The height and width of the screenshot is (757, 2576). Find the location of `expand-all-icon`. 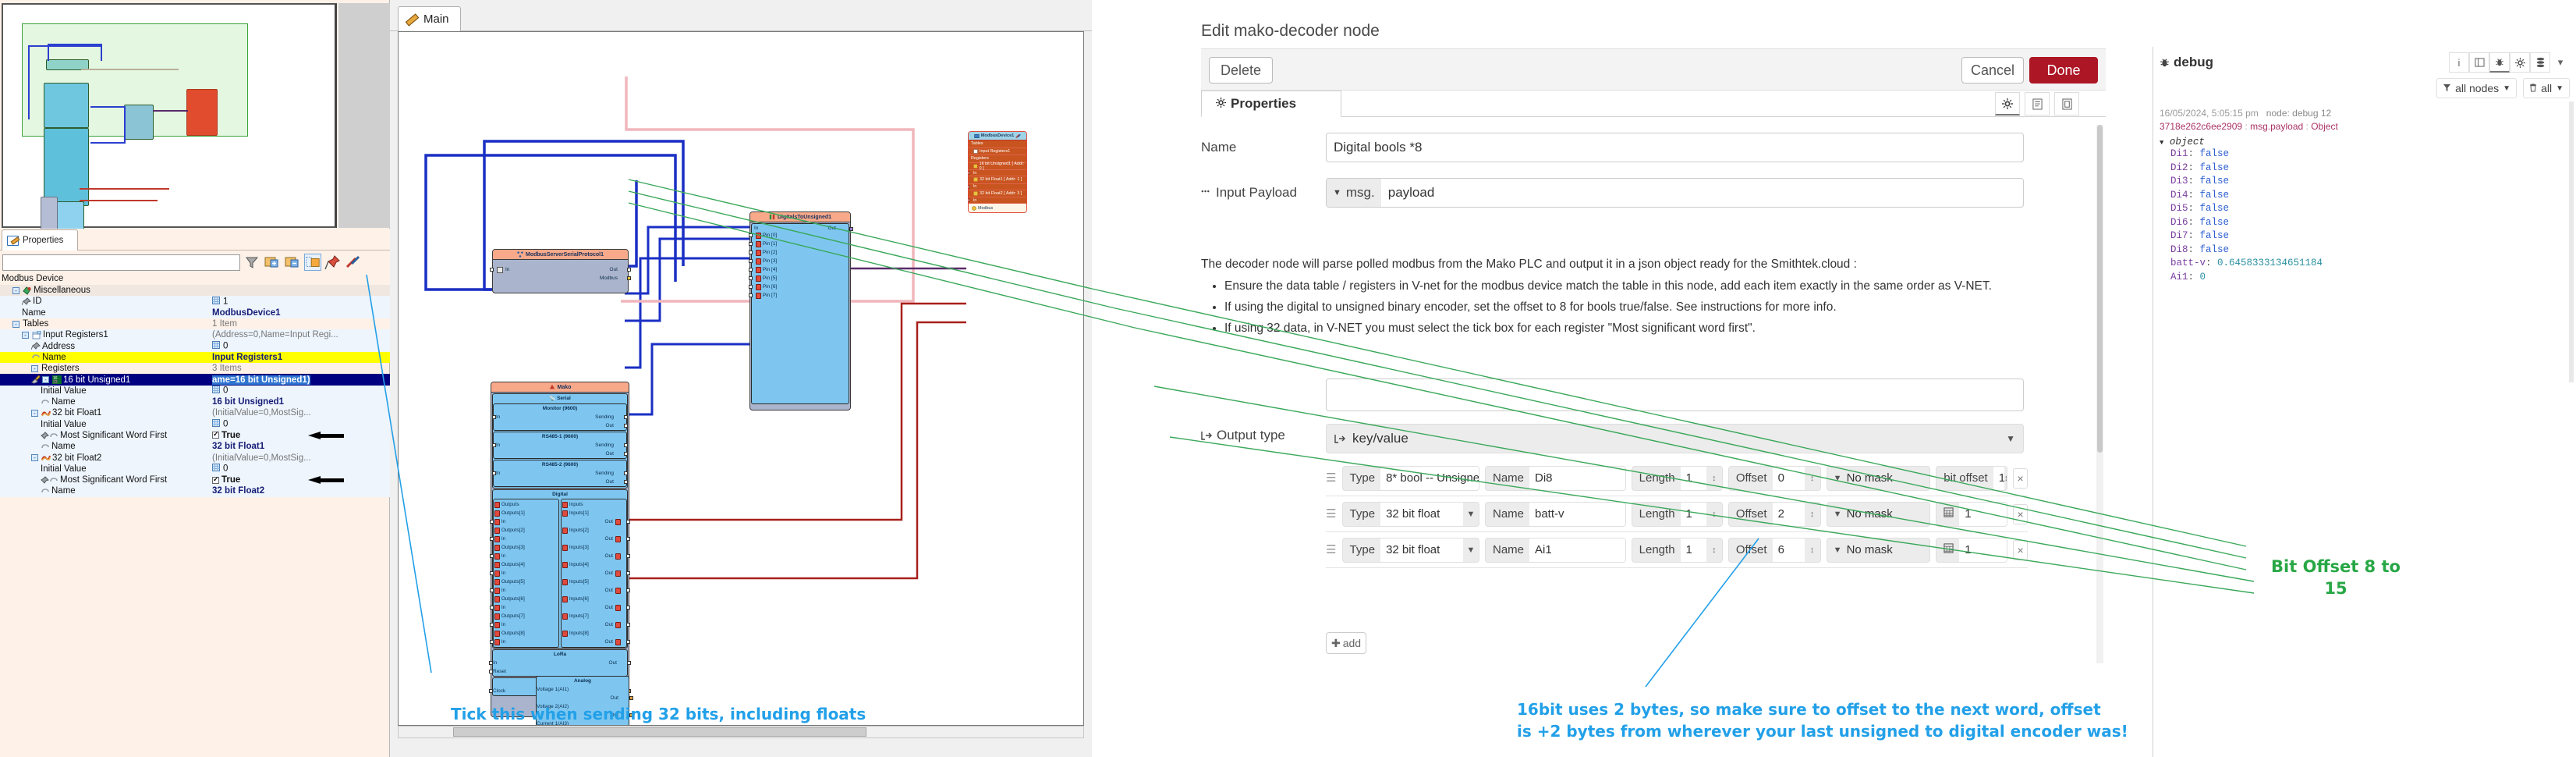

expand-all-icon is located at coordinates (272, 262).